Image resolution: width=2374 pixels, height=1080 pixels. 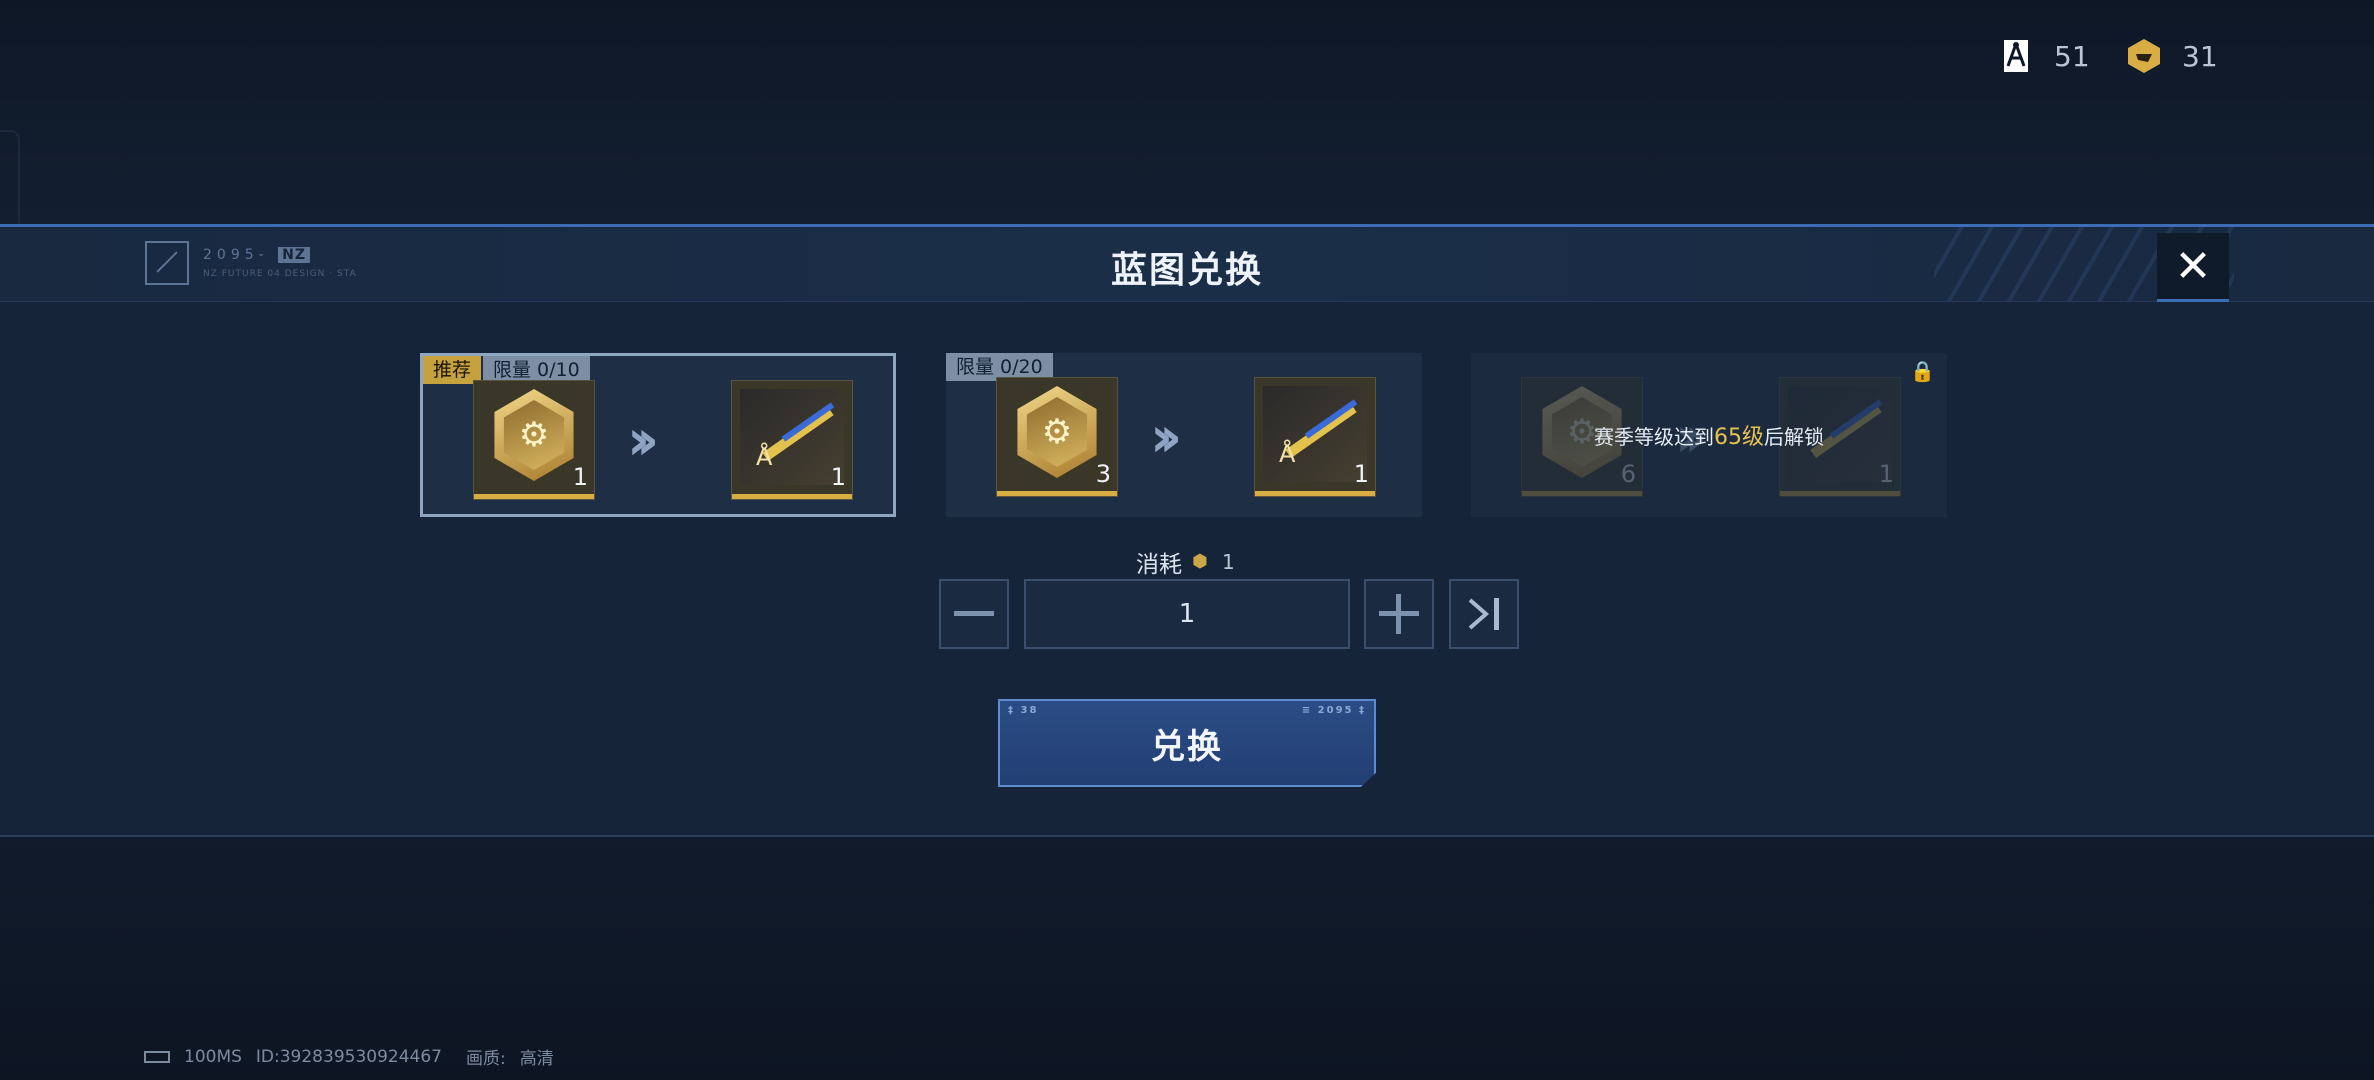 What do you see at coordinates (1333, 710) in the screenshot?
I see `button-decoration: ≡ 2095 ‡` at bounding box center [1333, 710].